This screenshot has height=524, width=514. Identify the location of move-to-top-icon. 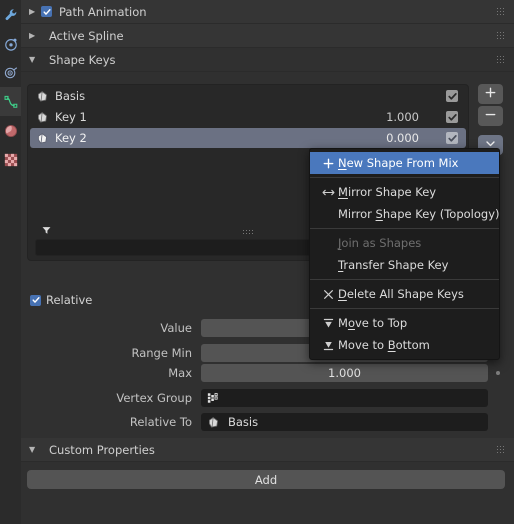
(328, 323).